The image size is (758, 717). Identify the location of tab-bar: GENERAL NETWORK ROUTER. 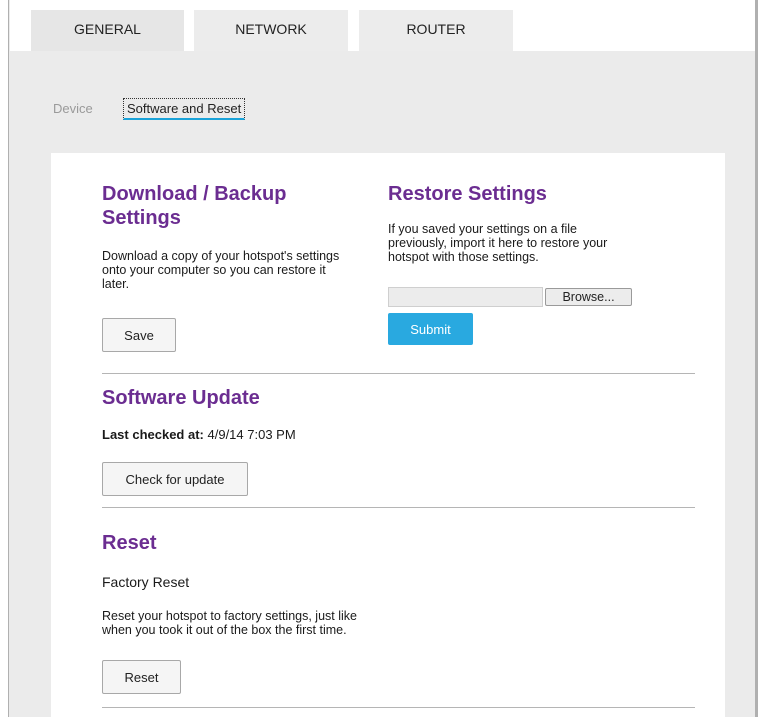
(382, 25).